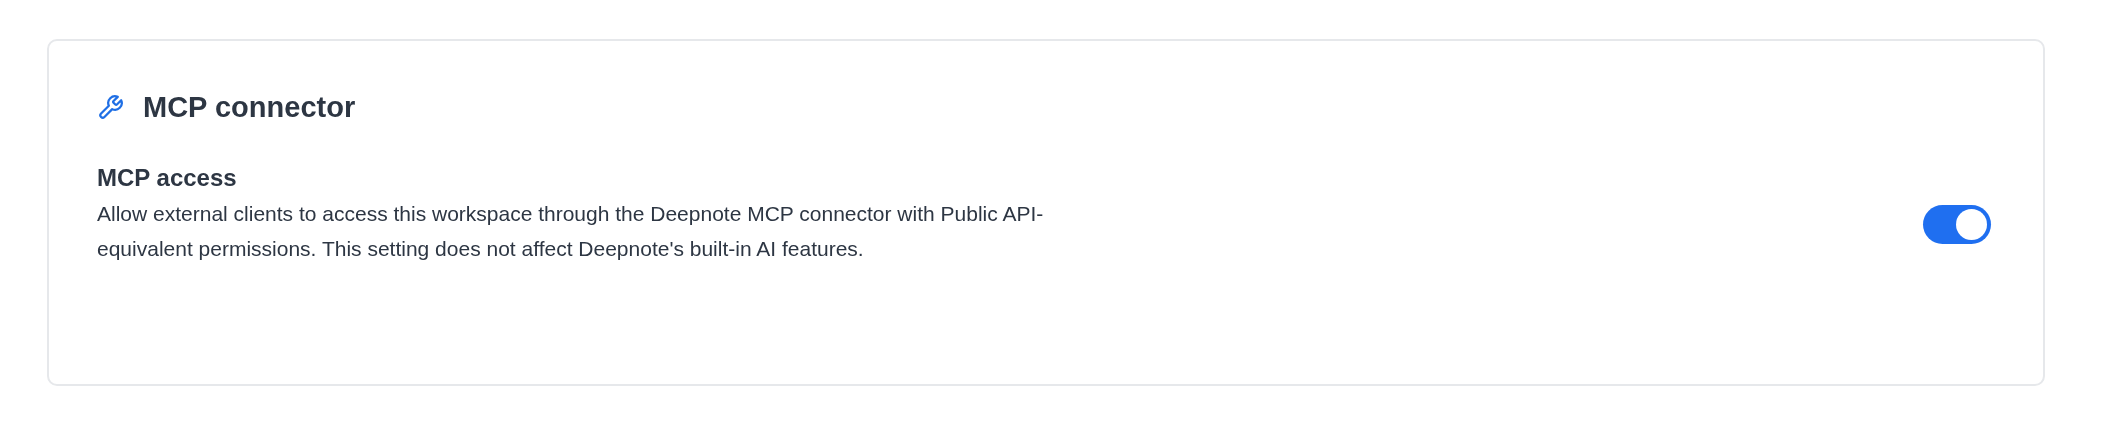 The height and width of the screenshot is (426, 2114). What do you see at coordinates (167, 178) in the screenshot?
I see `setting-label: MCP access` at bounding box center [167, 178].